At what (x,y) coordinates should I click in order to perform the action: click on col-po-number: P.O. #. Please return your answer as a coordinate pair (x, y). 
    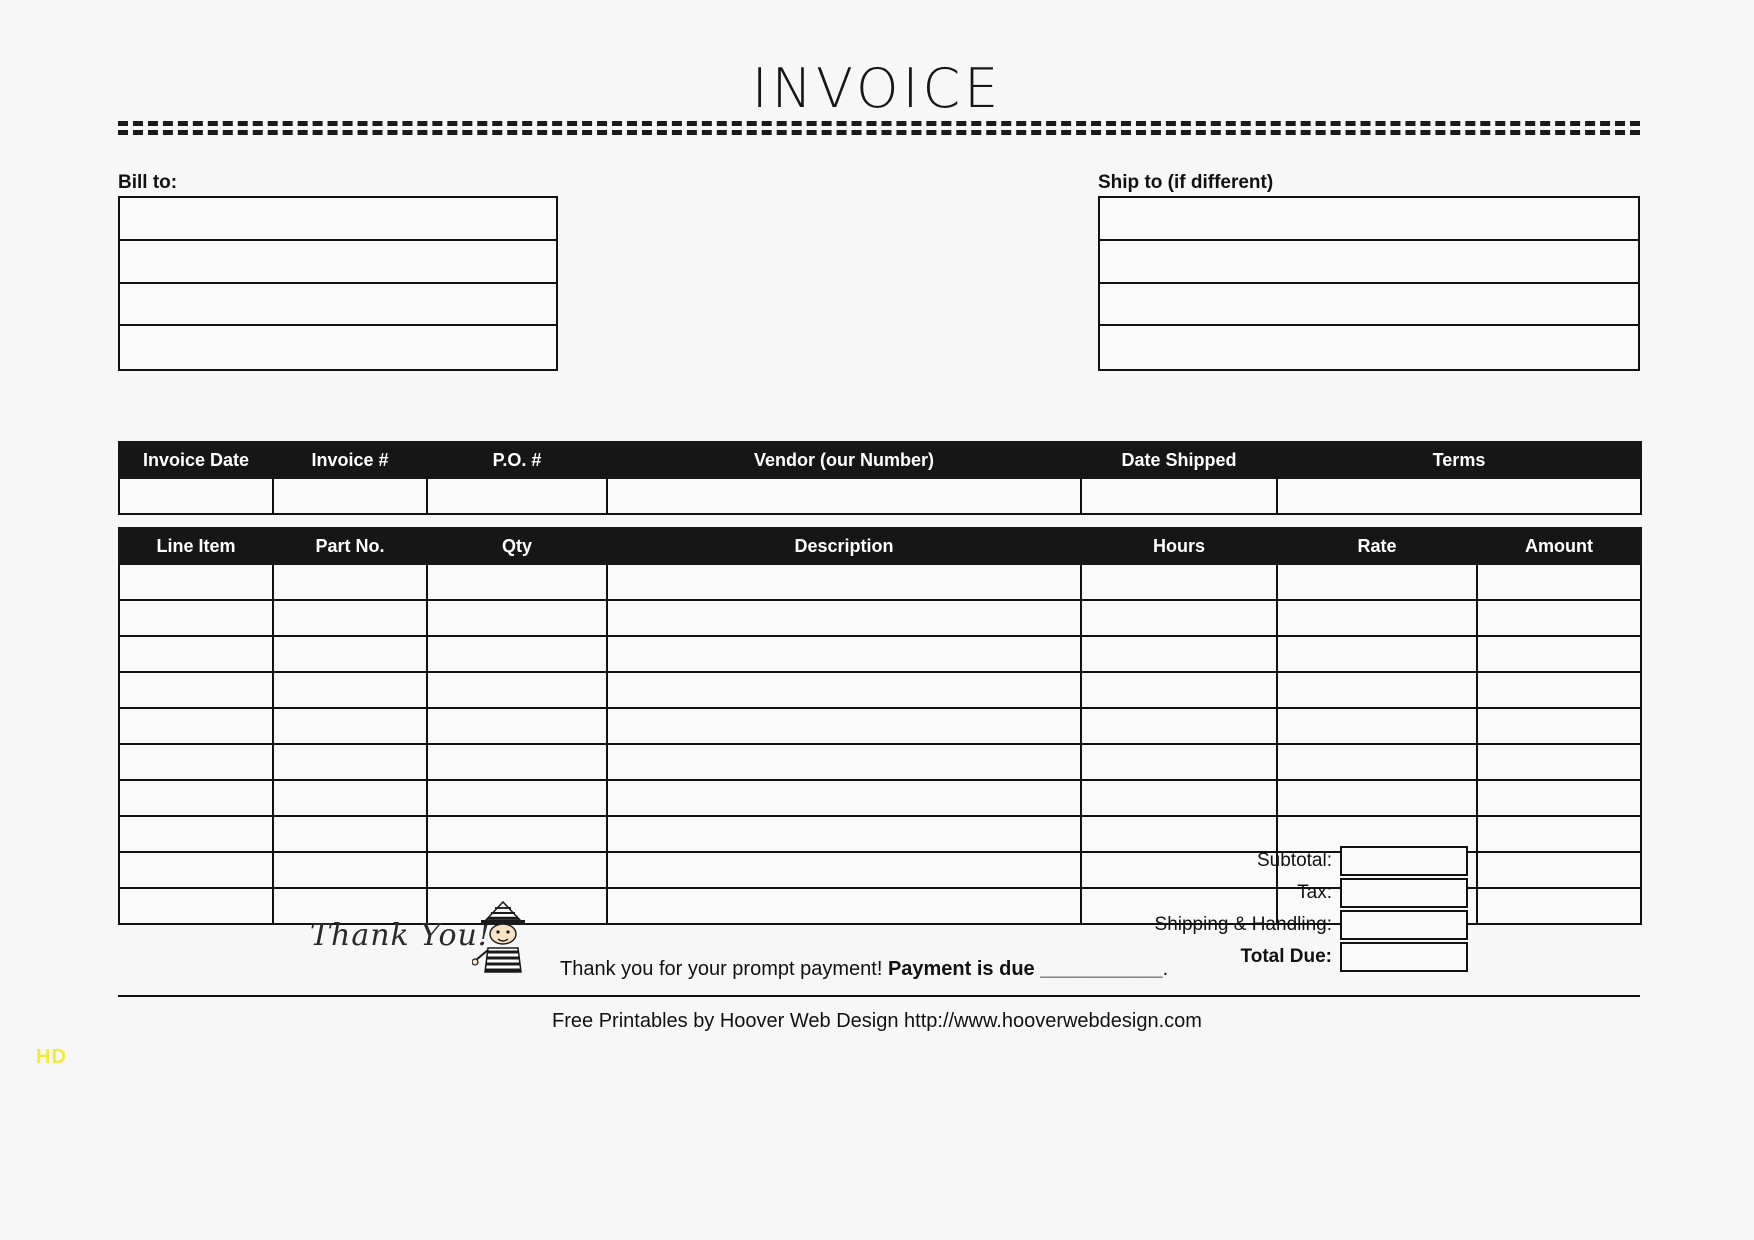
    Looking at the image, I should click on (517, 460).